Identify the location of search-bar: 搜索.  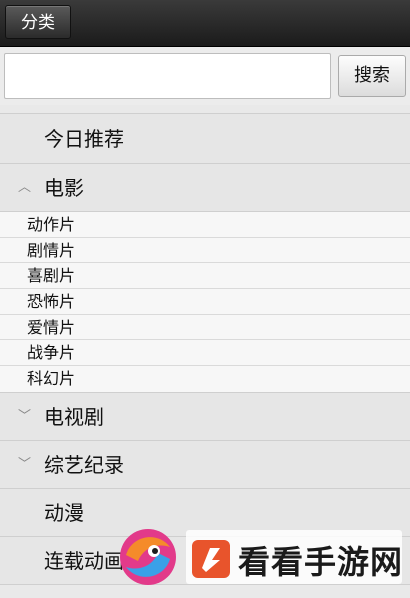
(205, 76).